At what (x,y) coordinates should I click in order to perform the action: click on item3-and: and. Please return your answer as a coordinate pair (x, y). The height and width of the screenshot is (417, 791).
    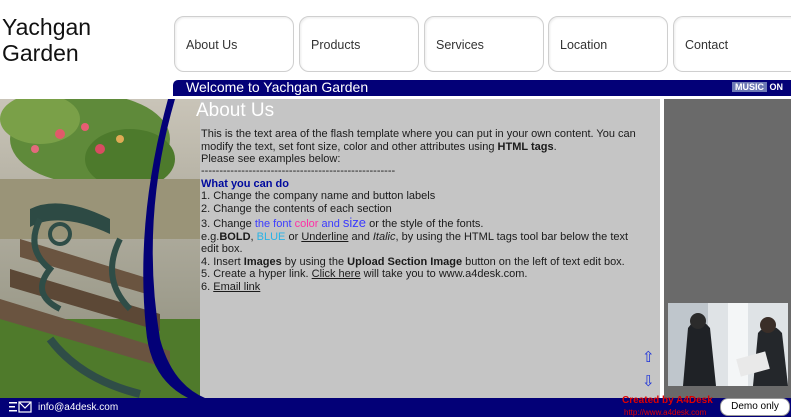
    Looking at the image, I should click on (330, 224).